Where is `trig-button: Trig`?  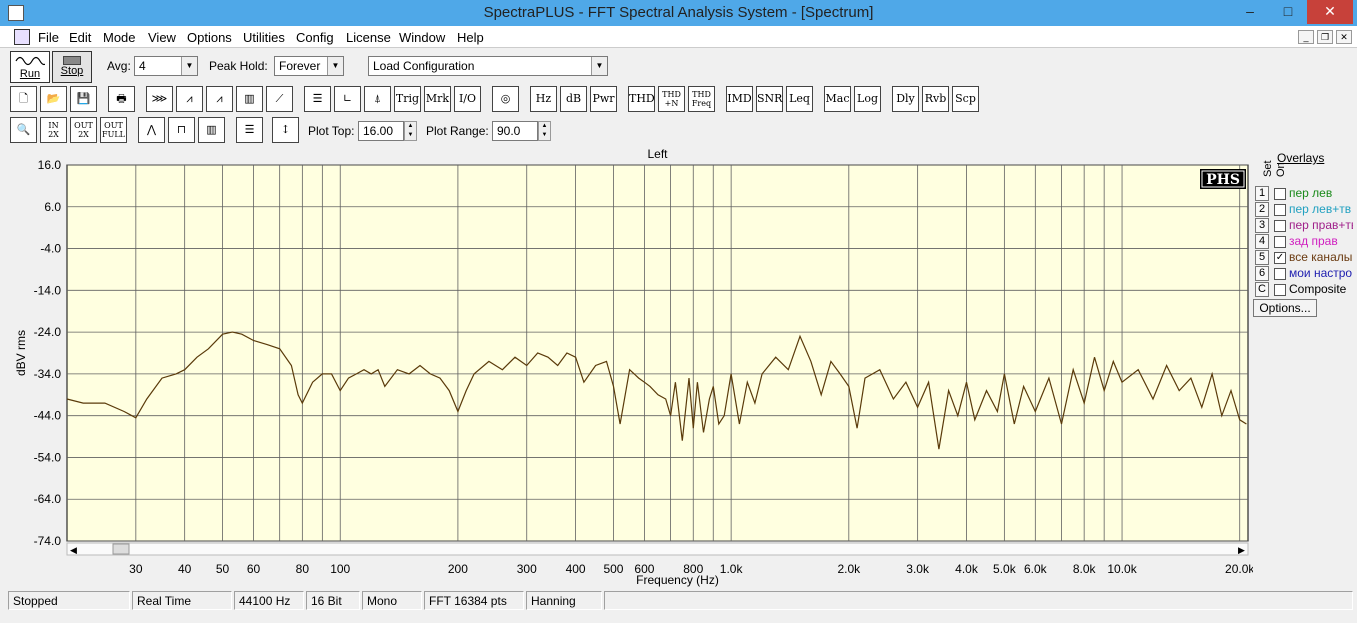
trig-button: Trig is located at coordinates (407, 99).